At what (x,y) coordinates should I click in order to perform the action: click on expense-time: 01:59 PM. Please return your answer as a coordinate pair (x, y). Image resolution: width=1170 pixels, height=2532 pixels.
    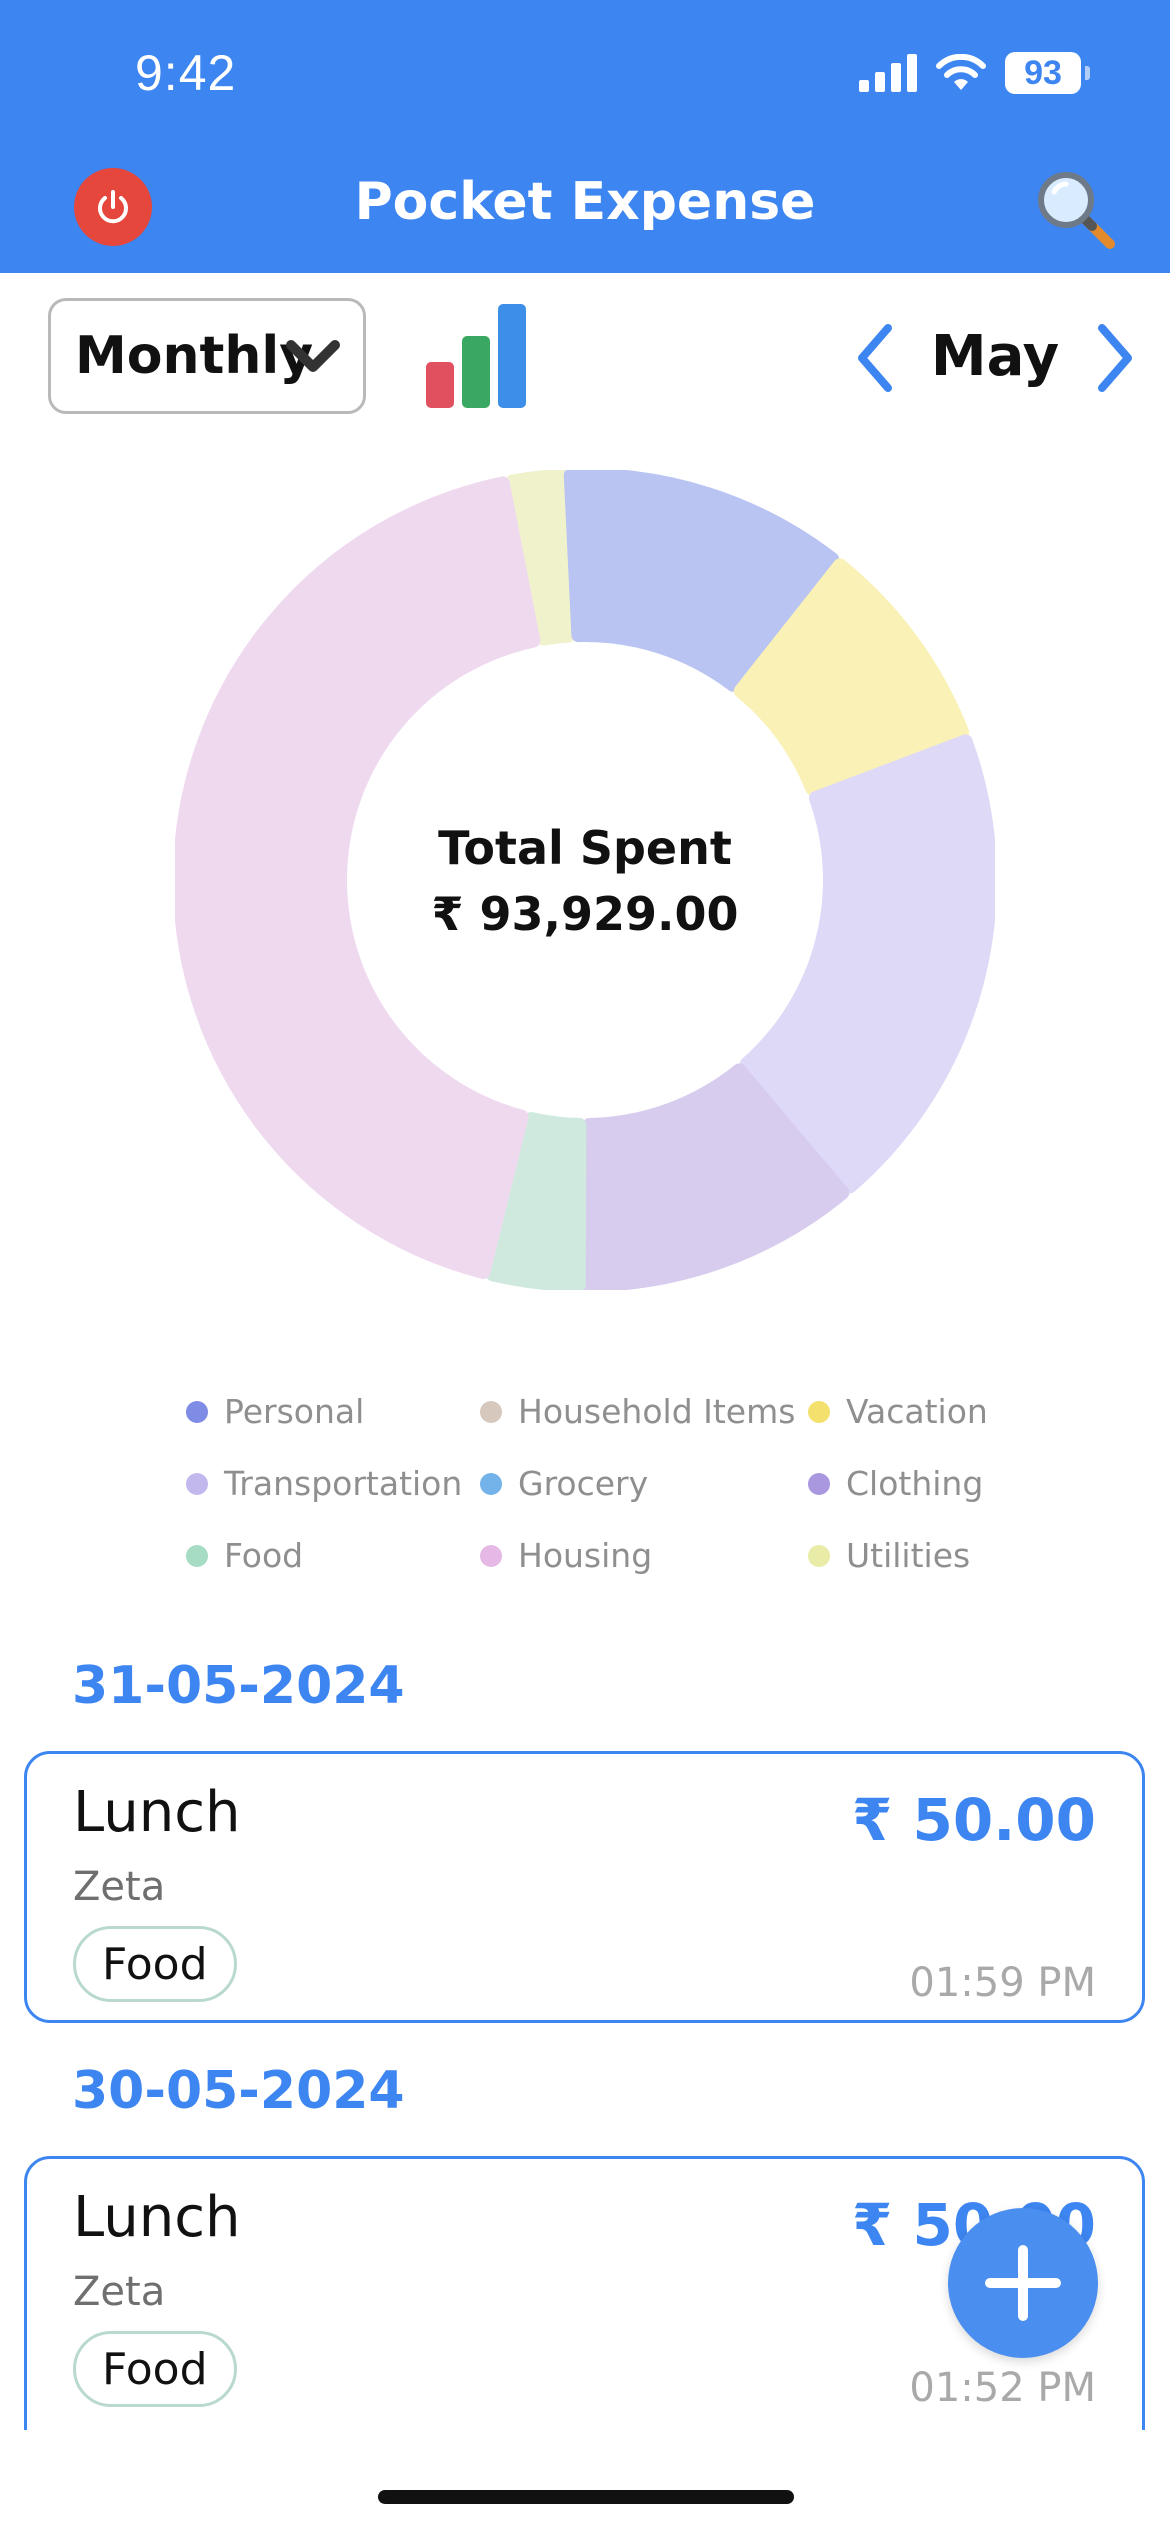
    Looking at the image, I should click on (1002, 1983).